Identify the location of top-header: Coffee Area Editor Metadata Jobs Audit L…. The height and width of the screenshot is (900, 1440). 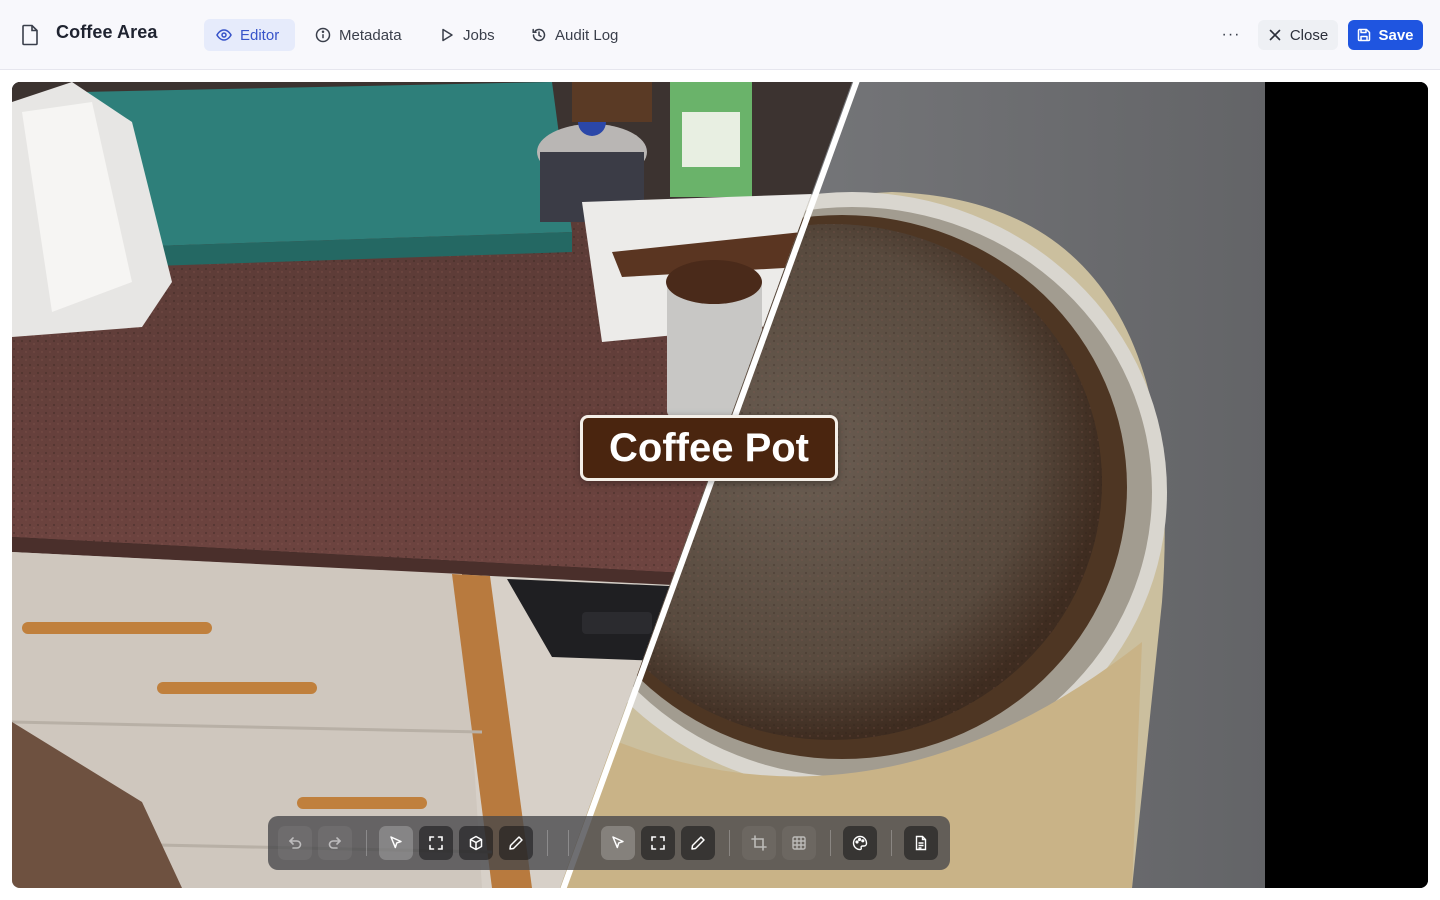
(720, 35).